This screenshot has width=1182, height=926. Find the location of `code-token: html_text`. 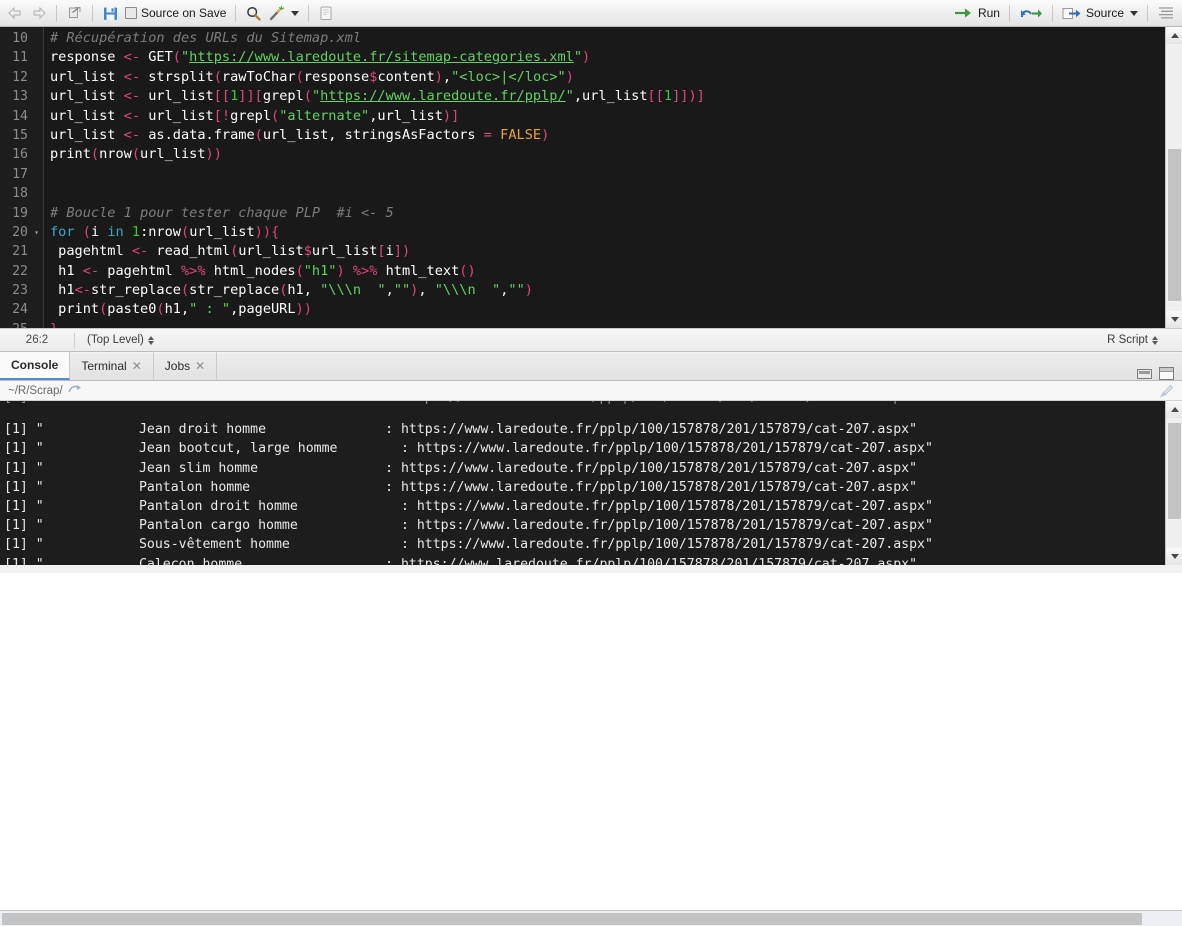

code-token: html_text is located at coordinates (418, 270).